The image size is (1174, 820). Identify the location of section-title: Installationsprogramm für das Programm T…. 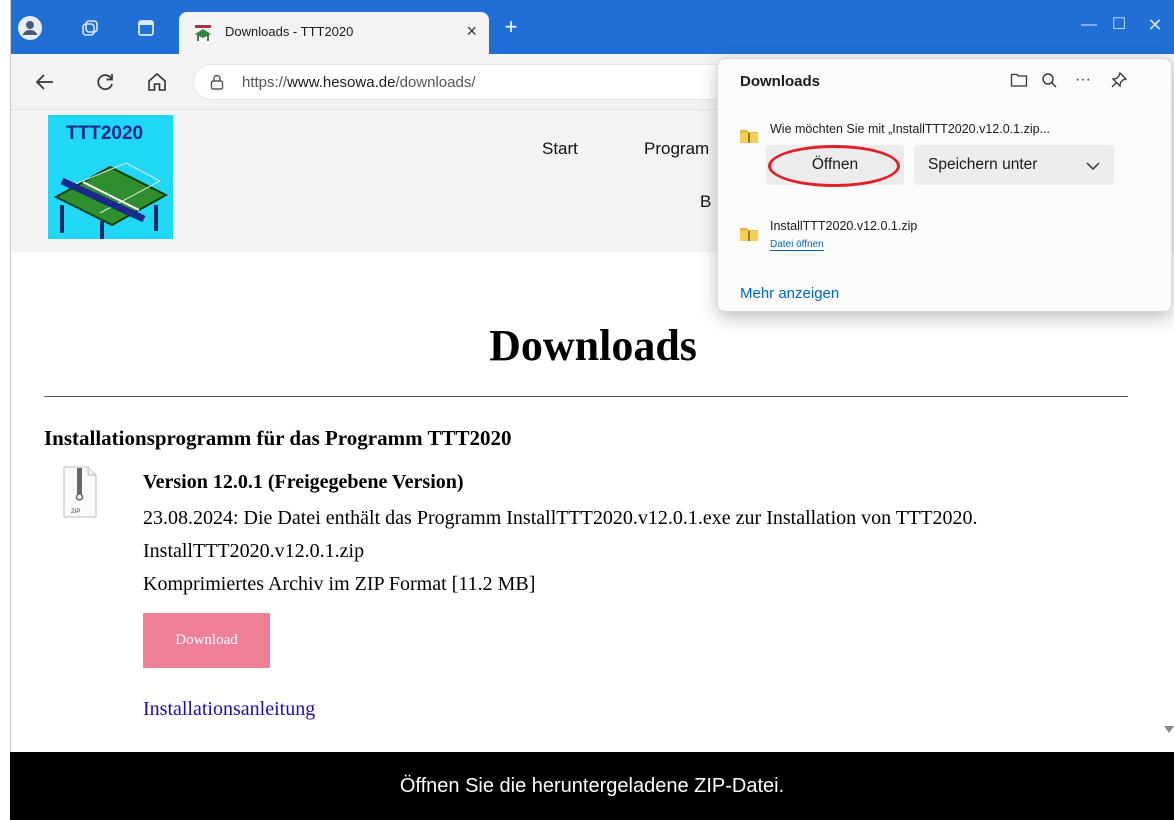
(278, 438).